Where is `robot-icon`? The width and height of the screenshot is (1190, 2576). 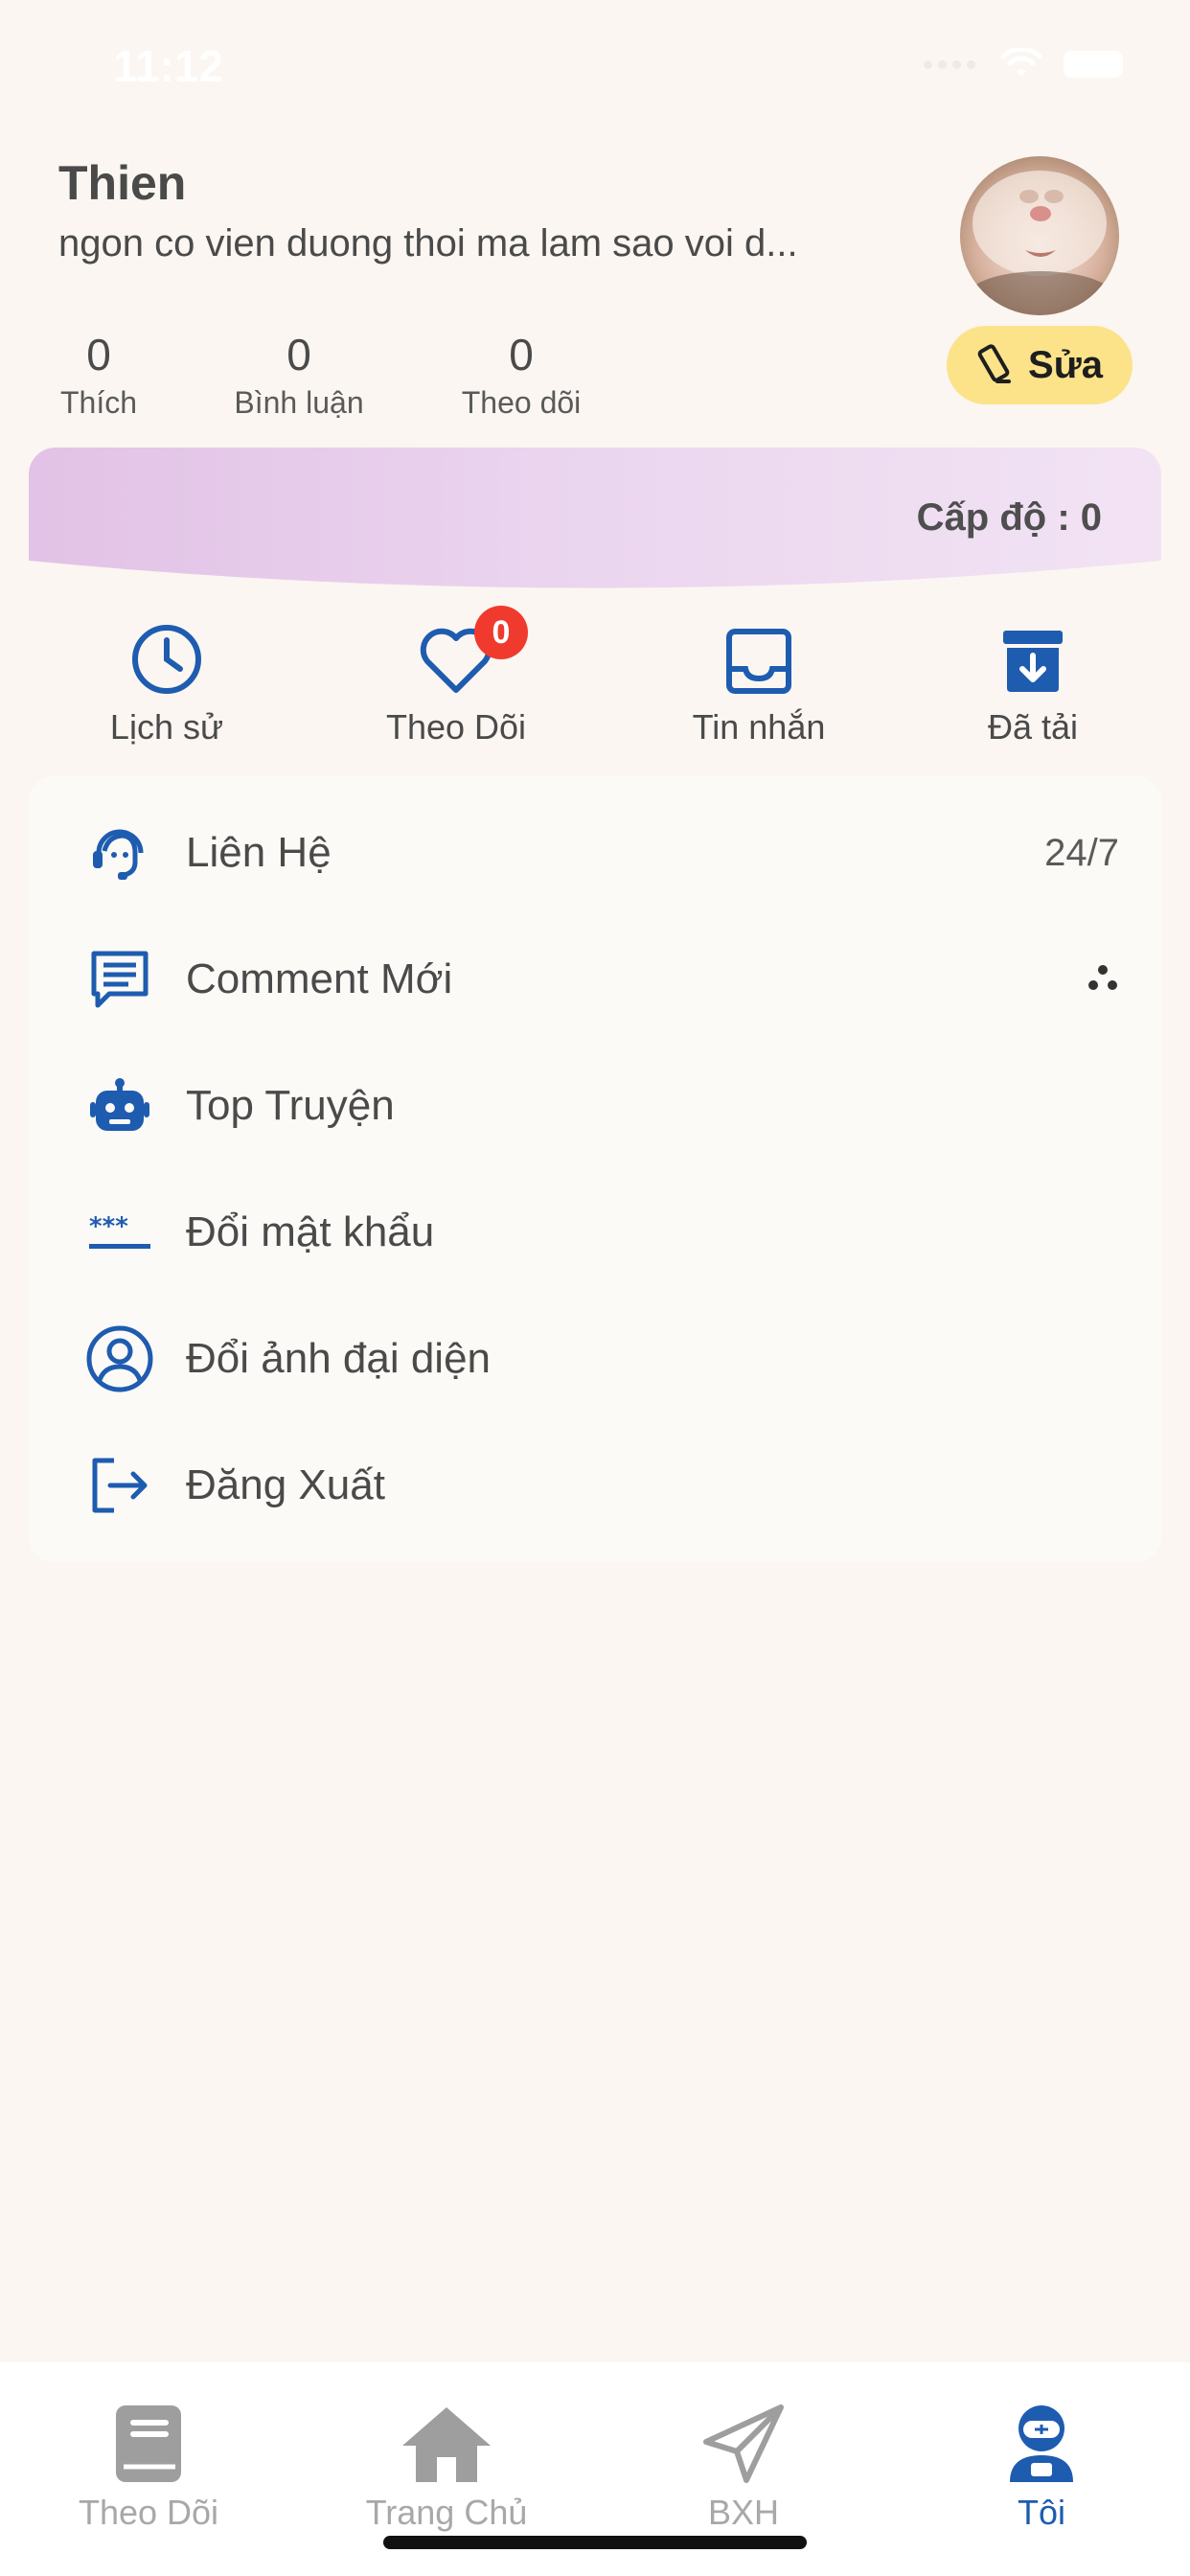
robot-icon is located at coordinates (120, 1104).